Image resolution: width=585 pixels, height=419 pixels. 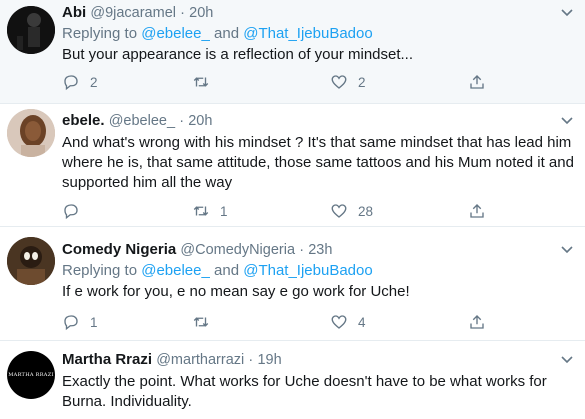 I want to click on avatar: MARTHA RRAZI, so click(x=31, y=375).